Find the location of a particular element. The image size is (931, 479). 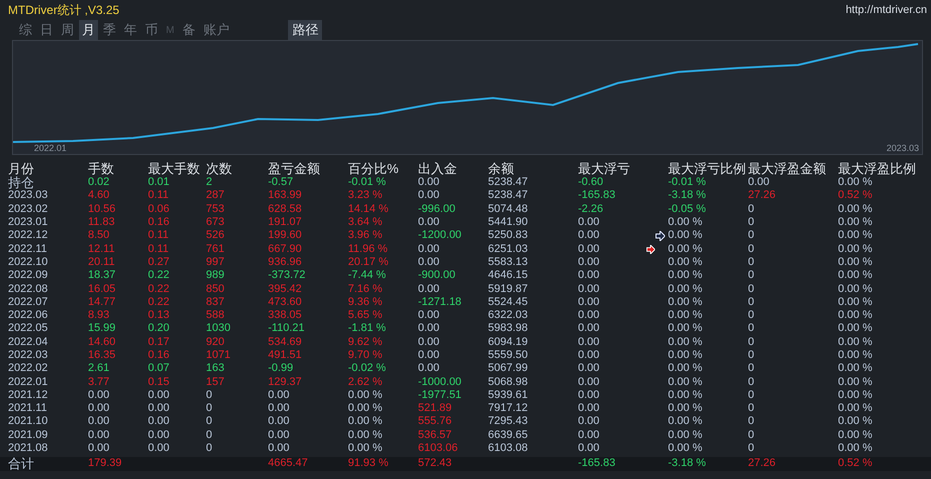

table-cell: -0.02 % is located at coordinates (367, 369).